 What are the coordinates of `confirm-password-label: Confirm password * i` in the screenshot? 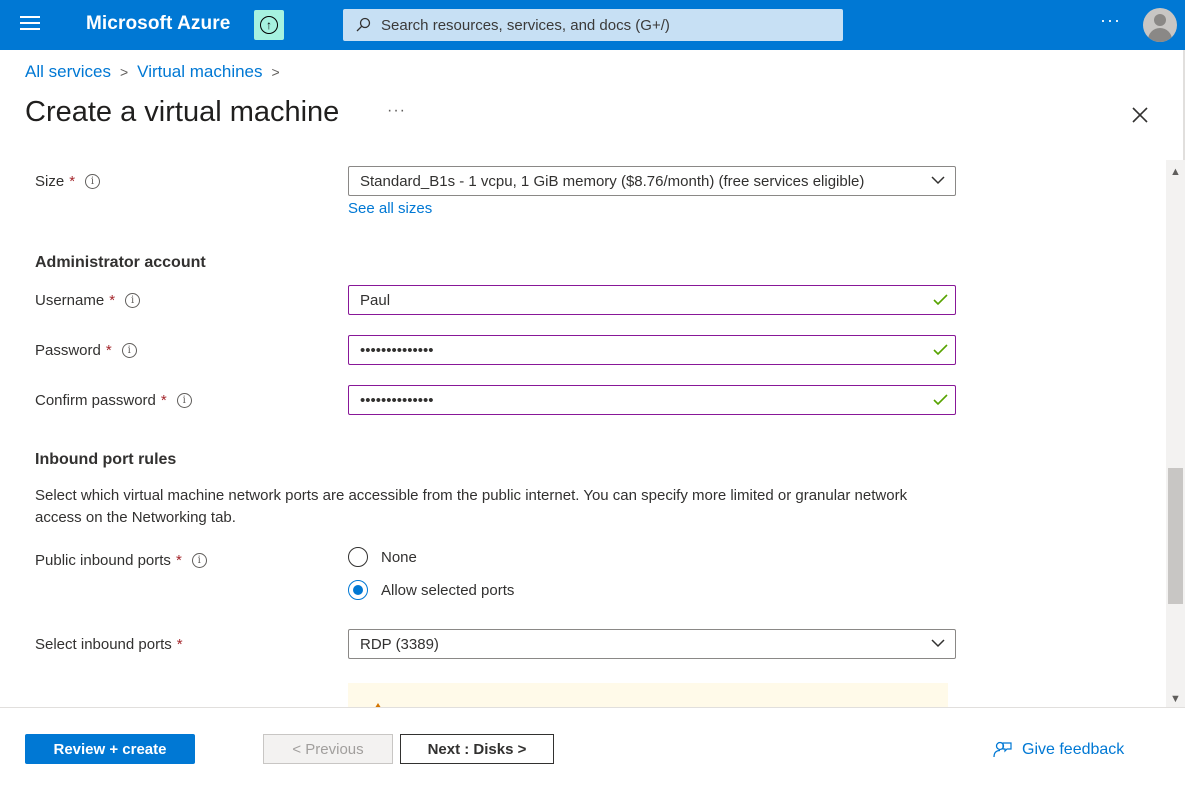 It's located at (113, 400).